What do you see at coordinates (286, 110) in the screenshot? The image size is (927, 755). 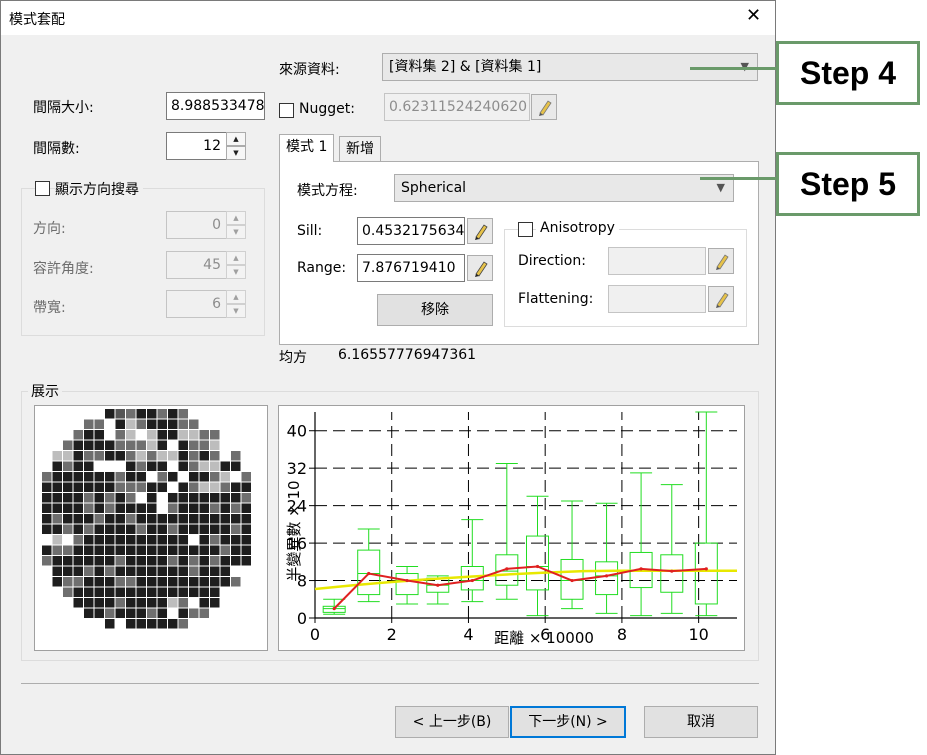 I see `nugget-checkbox` at bounding box center [286, 110].